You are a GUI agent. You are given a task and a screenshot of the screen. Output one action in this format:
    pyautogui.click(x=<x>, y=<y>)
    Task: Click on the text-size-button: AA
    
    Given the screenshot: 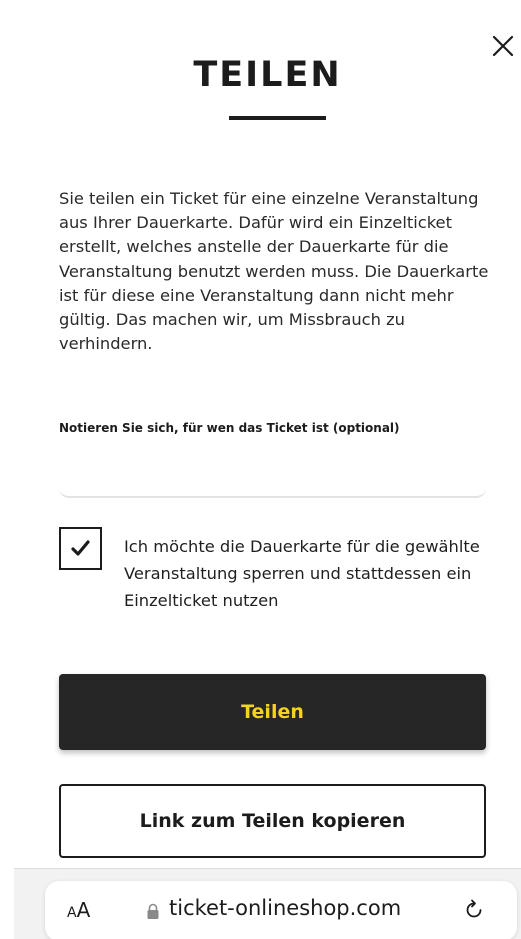 What is the action you would take?
    pyautogui.click(x=78, y=910)
    